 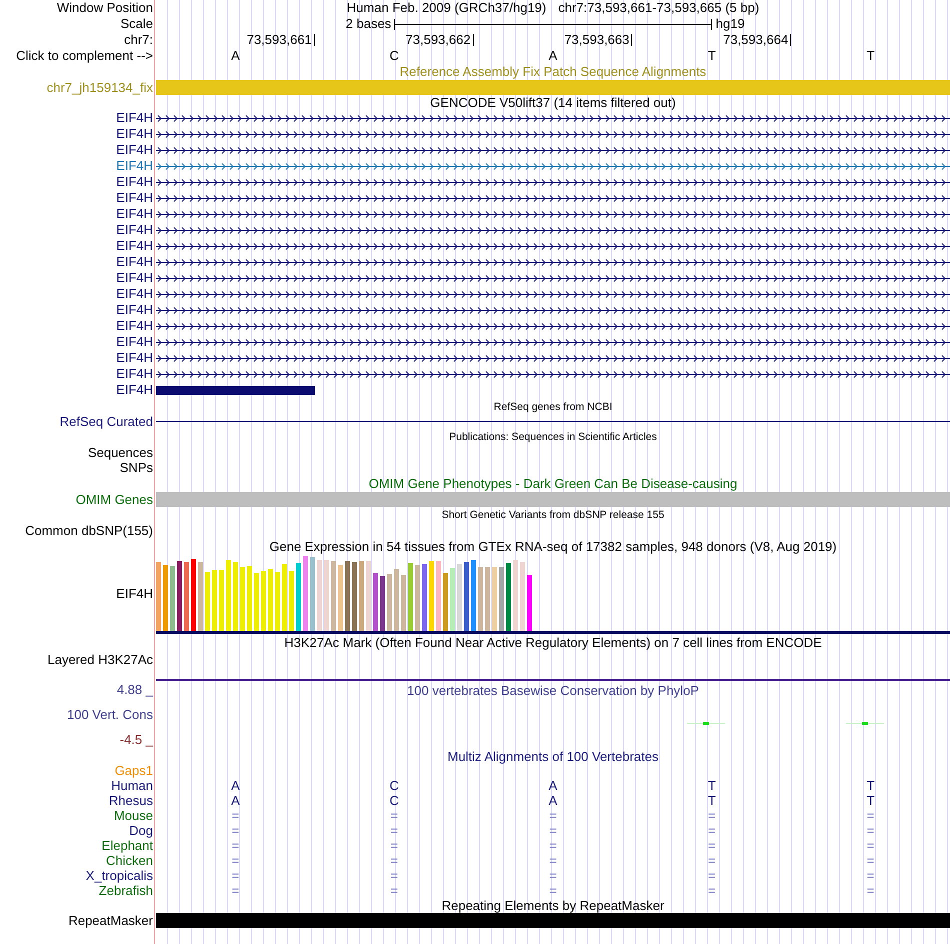 I want to click on track-label: OMIM Genes, so click(x=114, y=499).